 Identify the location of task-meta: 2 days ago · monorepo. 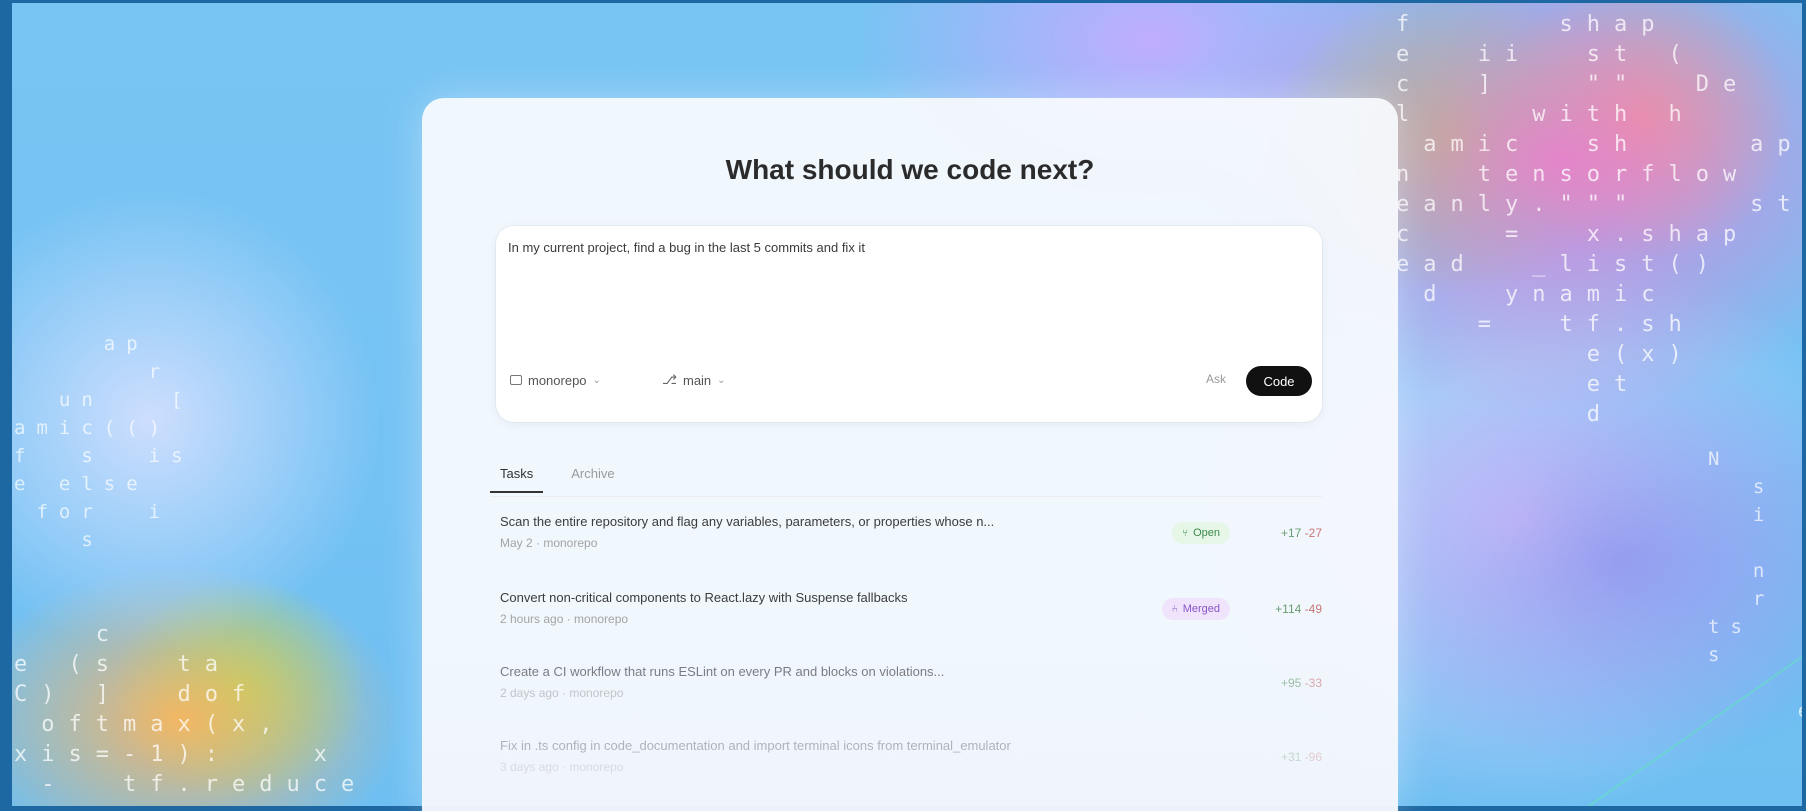
(562, 693).